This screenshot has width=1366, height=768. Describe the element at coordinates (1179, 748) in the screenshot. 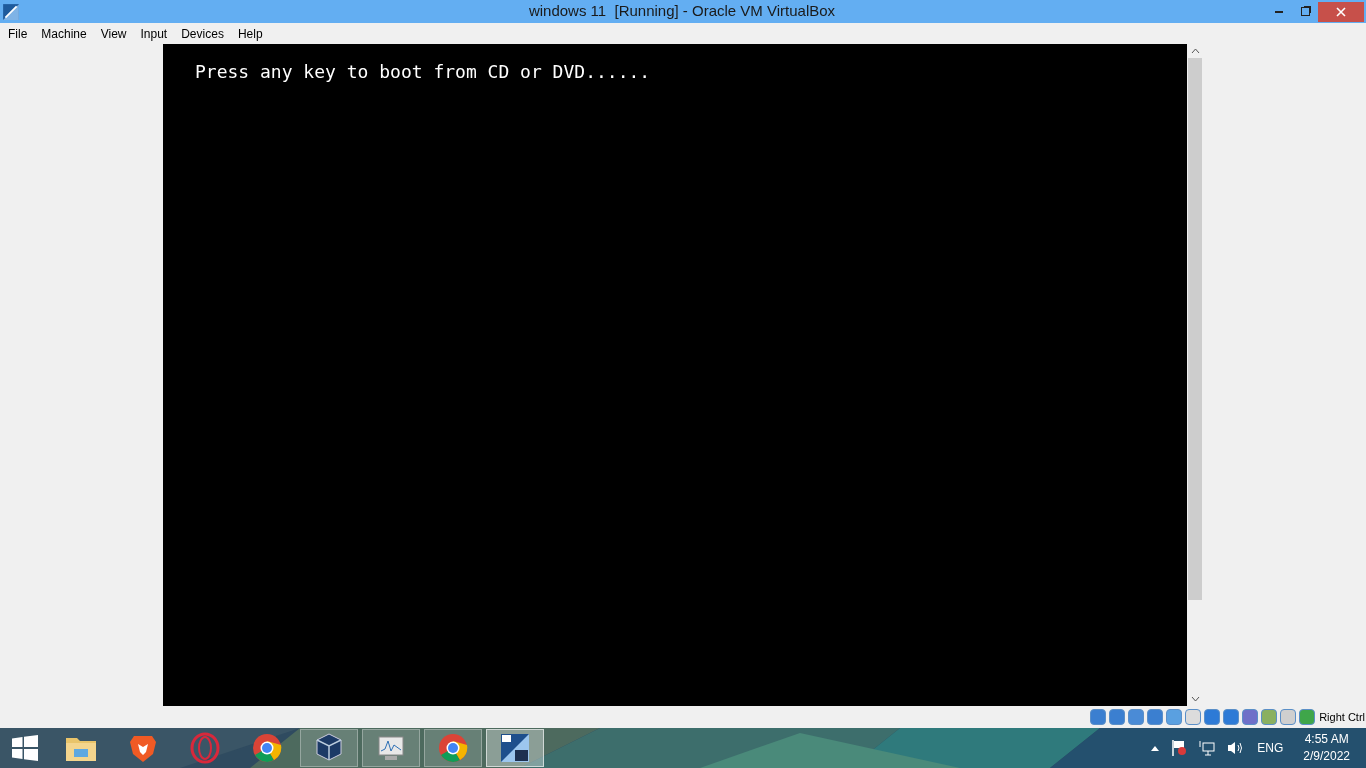

I see `flag-icon` at that location.